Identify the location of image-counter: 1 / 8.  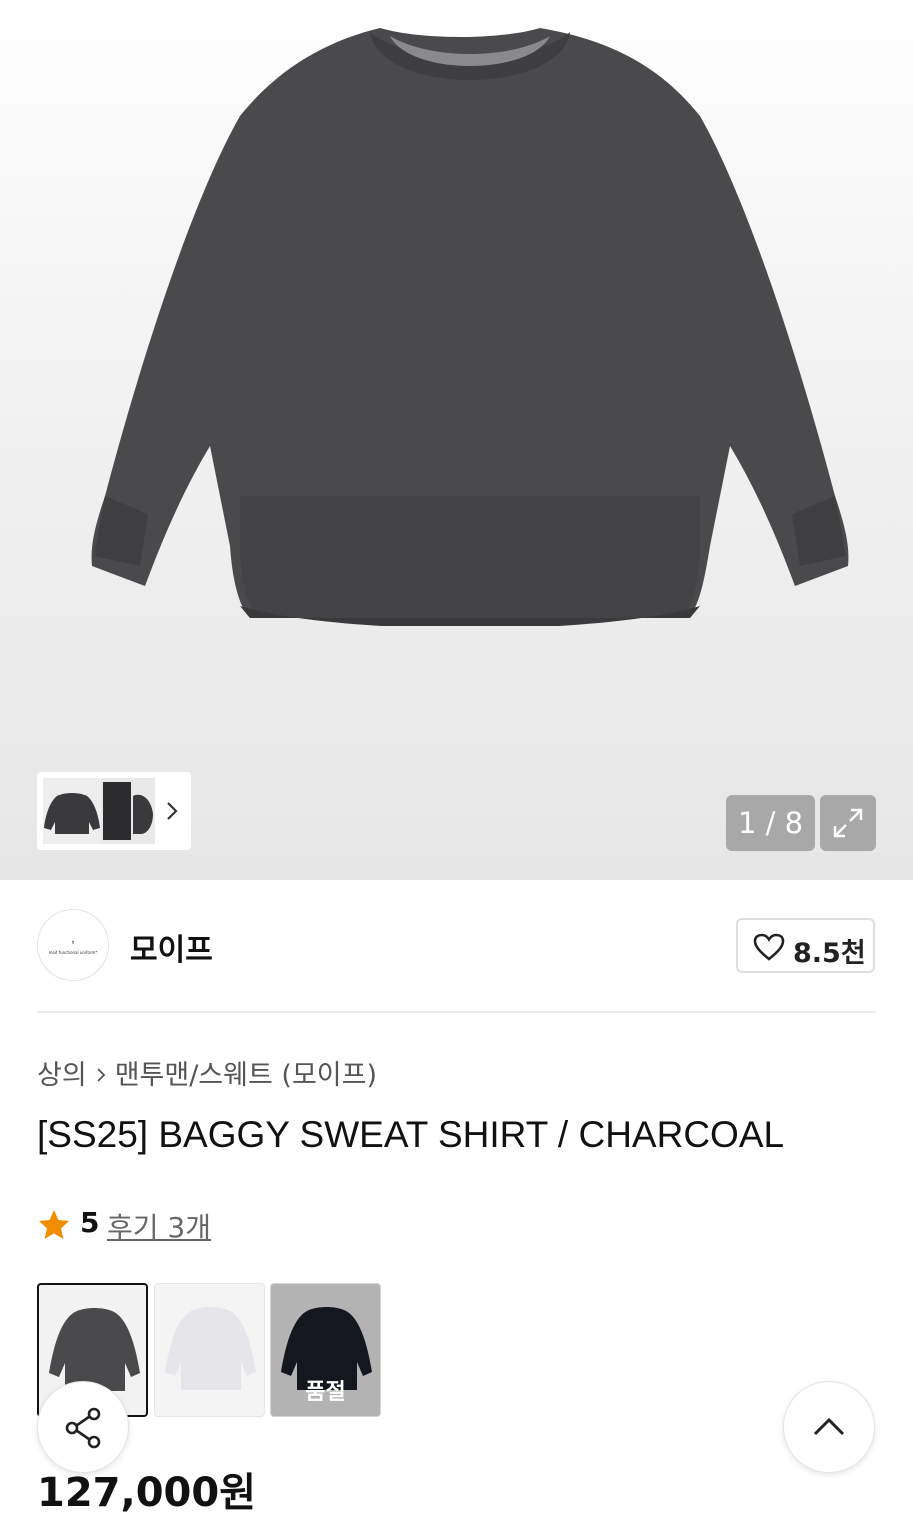
(770, 823).